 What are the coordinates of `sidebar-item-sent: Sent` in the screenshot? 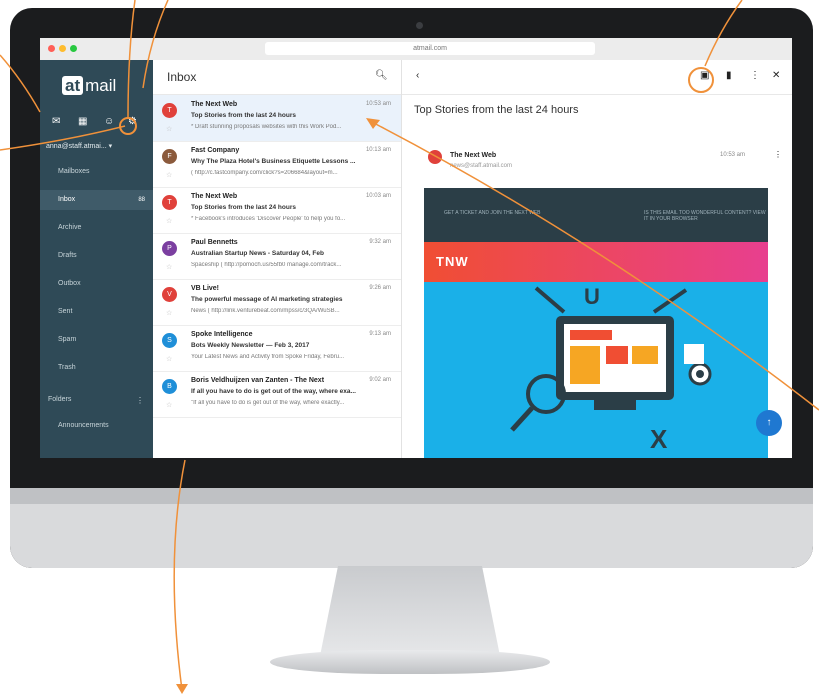 It's located at (96, 312).